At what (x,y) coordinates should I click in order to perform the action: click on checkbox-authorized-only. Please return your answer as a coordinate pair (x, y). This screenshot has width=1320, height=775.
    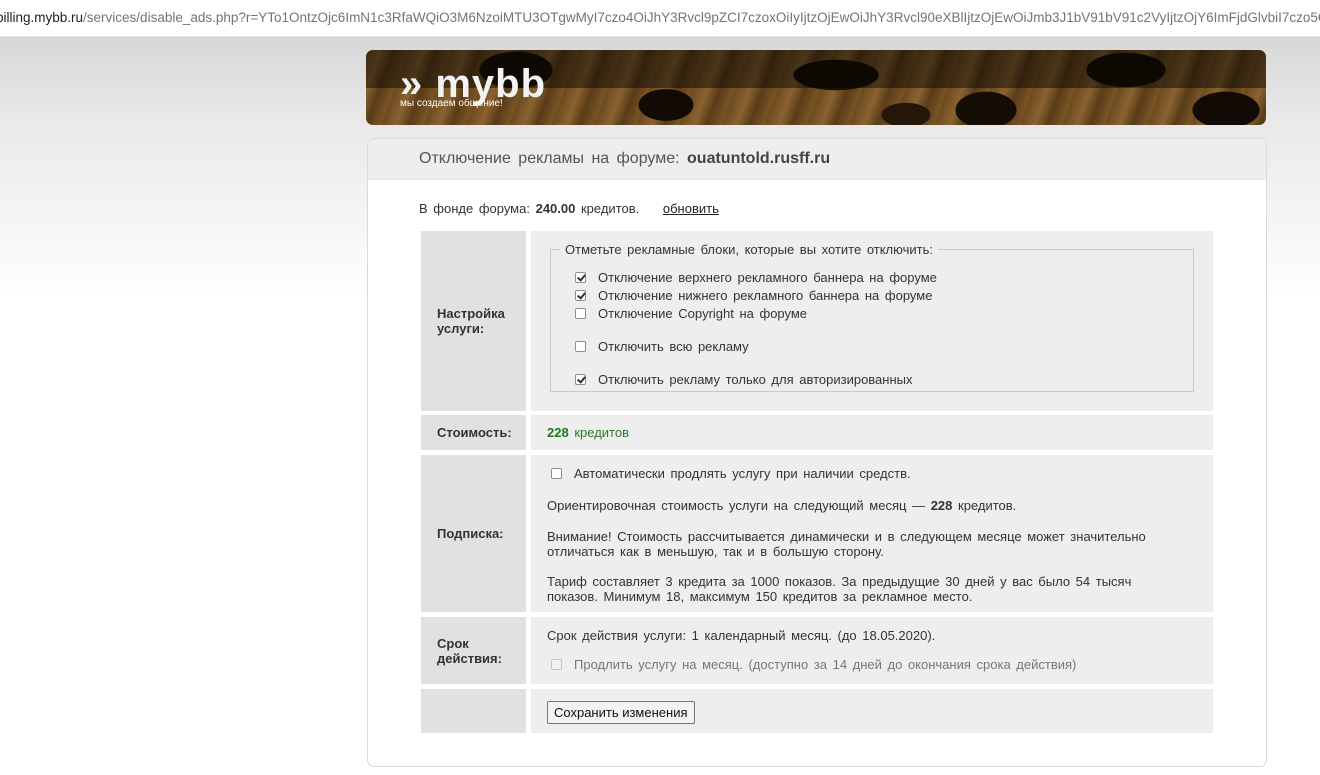
    Looking at the image, I should click on (580, 379).